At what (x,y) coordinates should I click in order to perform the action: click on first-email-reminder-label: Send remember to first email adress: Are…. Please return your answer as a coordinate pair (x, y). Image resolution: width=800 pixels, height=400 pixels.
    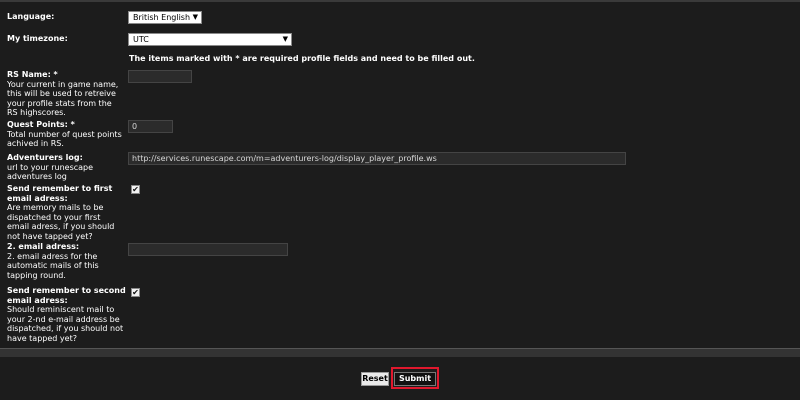
    Looking at the image, I should click on (61, 212).